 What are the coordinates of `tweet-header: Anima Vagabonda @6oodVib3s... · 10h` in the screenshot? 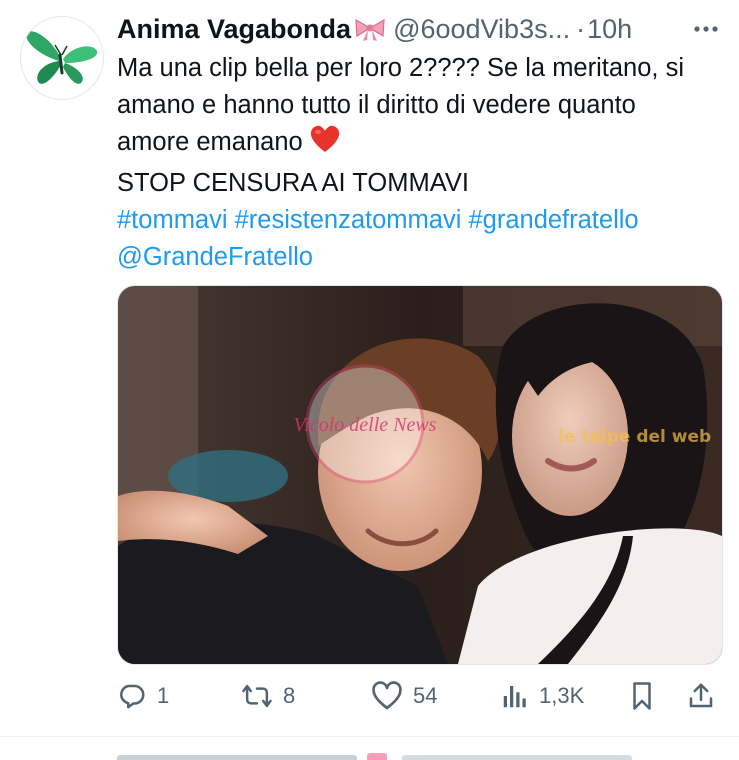 It's located at (422, 29).